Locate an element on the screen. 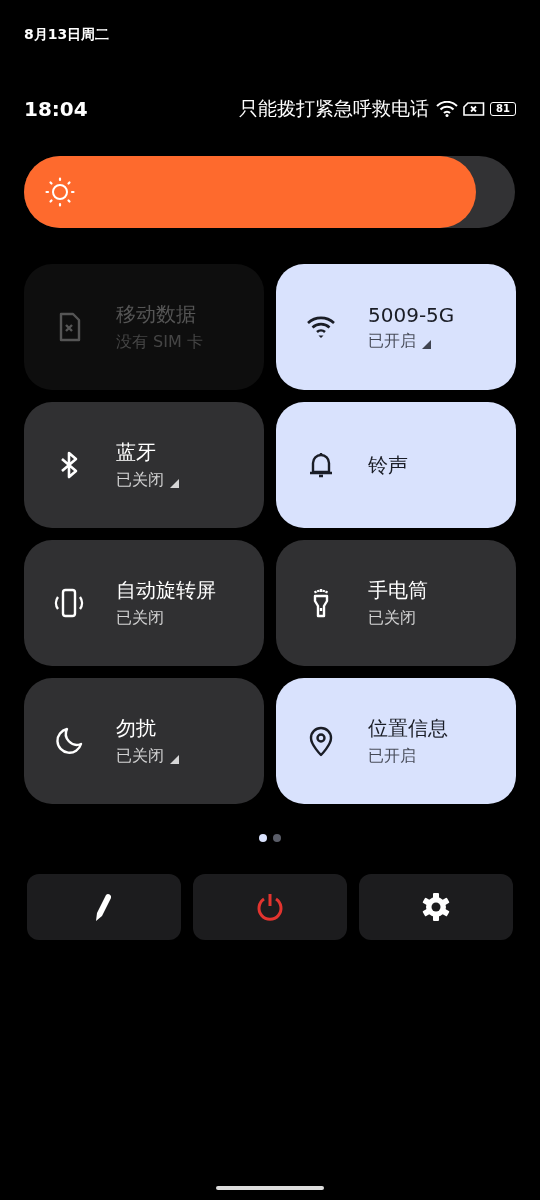 The image size is (540, 1200). power-icon is located at coordinates (270, 907).